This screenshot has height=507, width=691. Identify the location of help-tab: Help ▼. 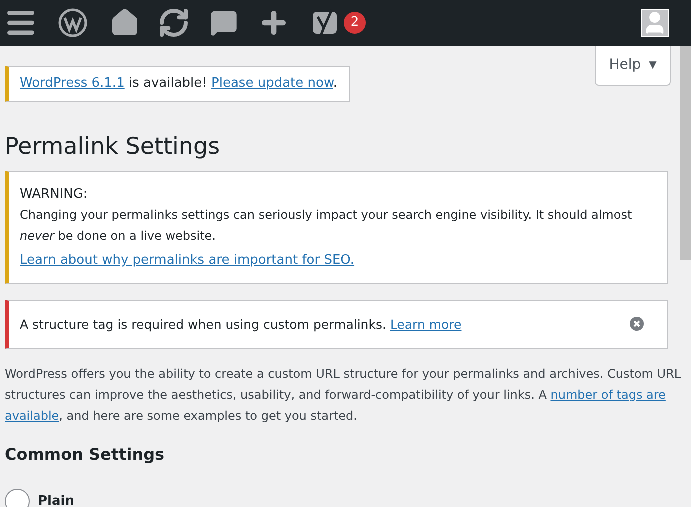
(633, 66).